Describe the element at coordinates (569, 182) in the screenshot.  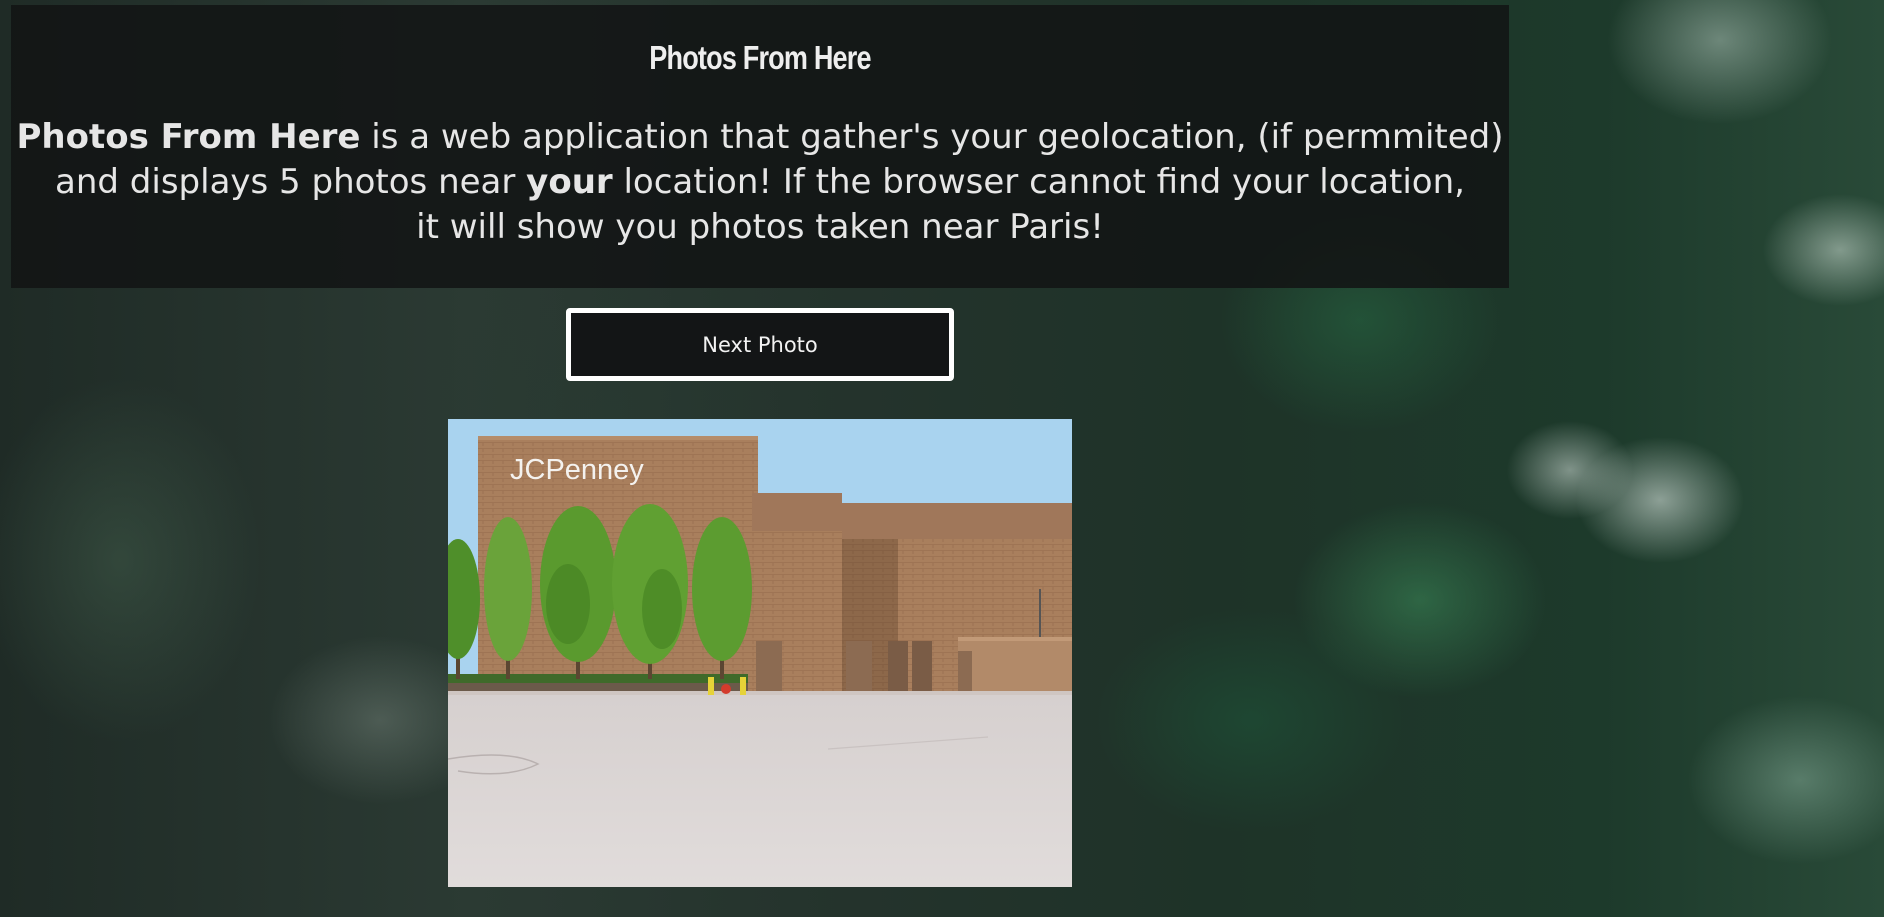
I see `description-emphasis: your` at that location.